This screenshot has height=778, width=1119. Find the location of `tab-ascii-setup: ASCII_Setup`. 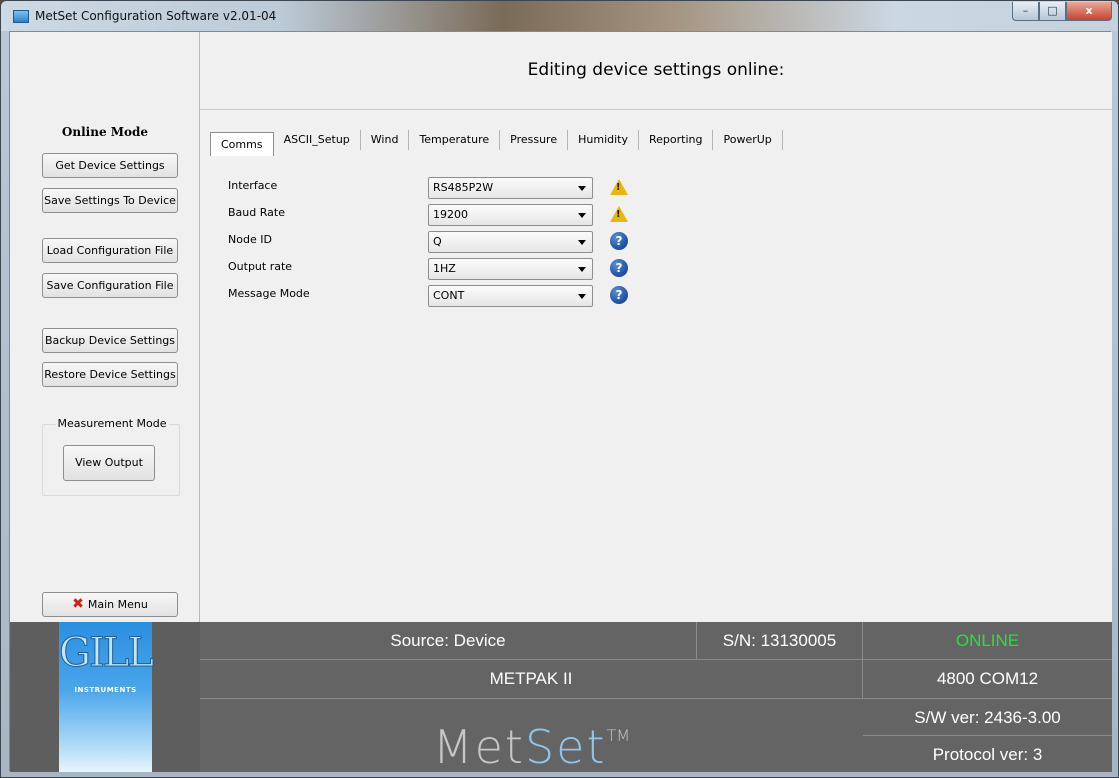

tab-ascii-setup: ASCII_Setup is located at coordinates (317, 140).